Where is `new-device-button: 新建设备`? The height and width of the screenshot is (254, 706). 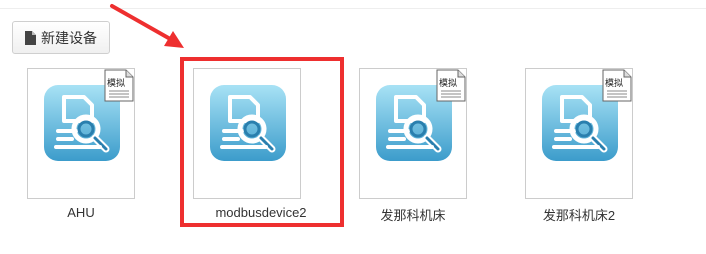
new-device-button: 新建设备 is located at coordinates (61, 37).